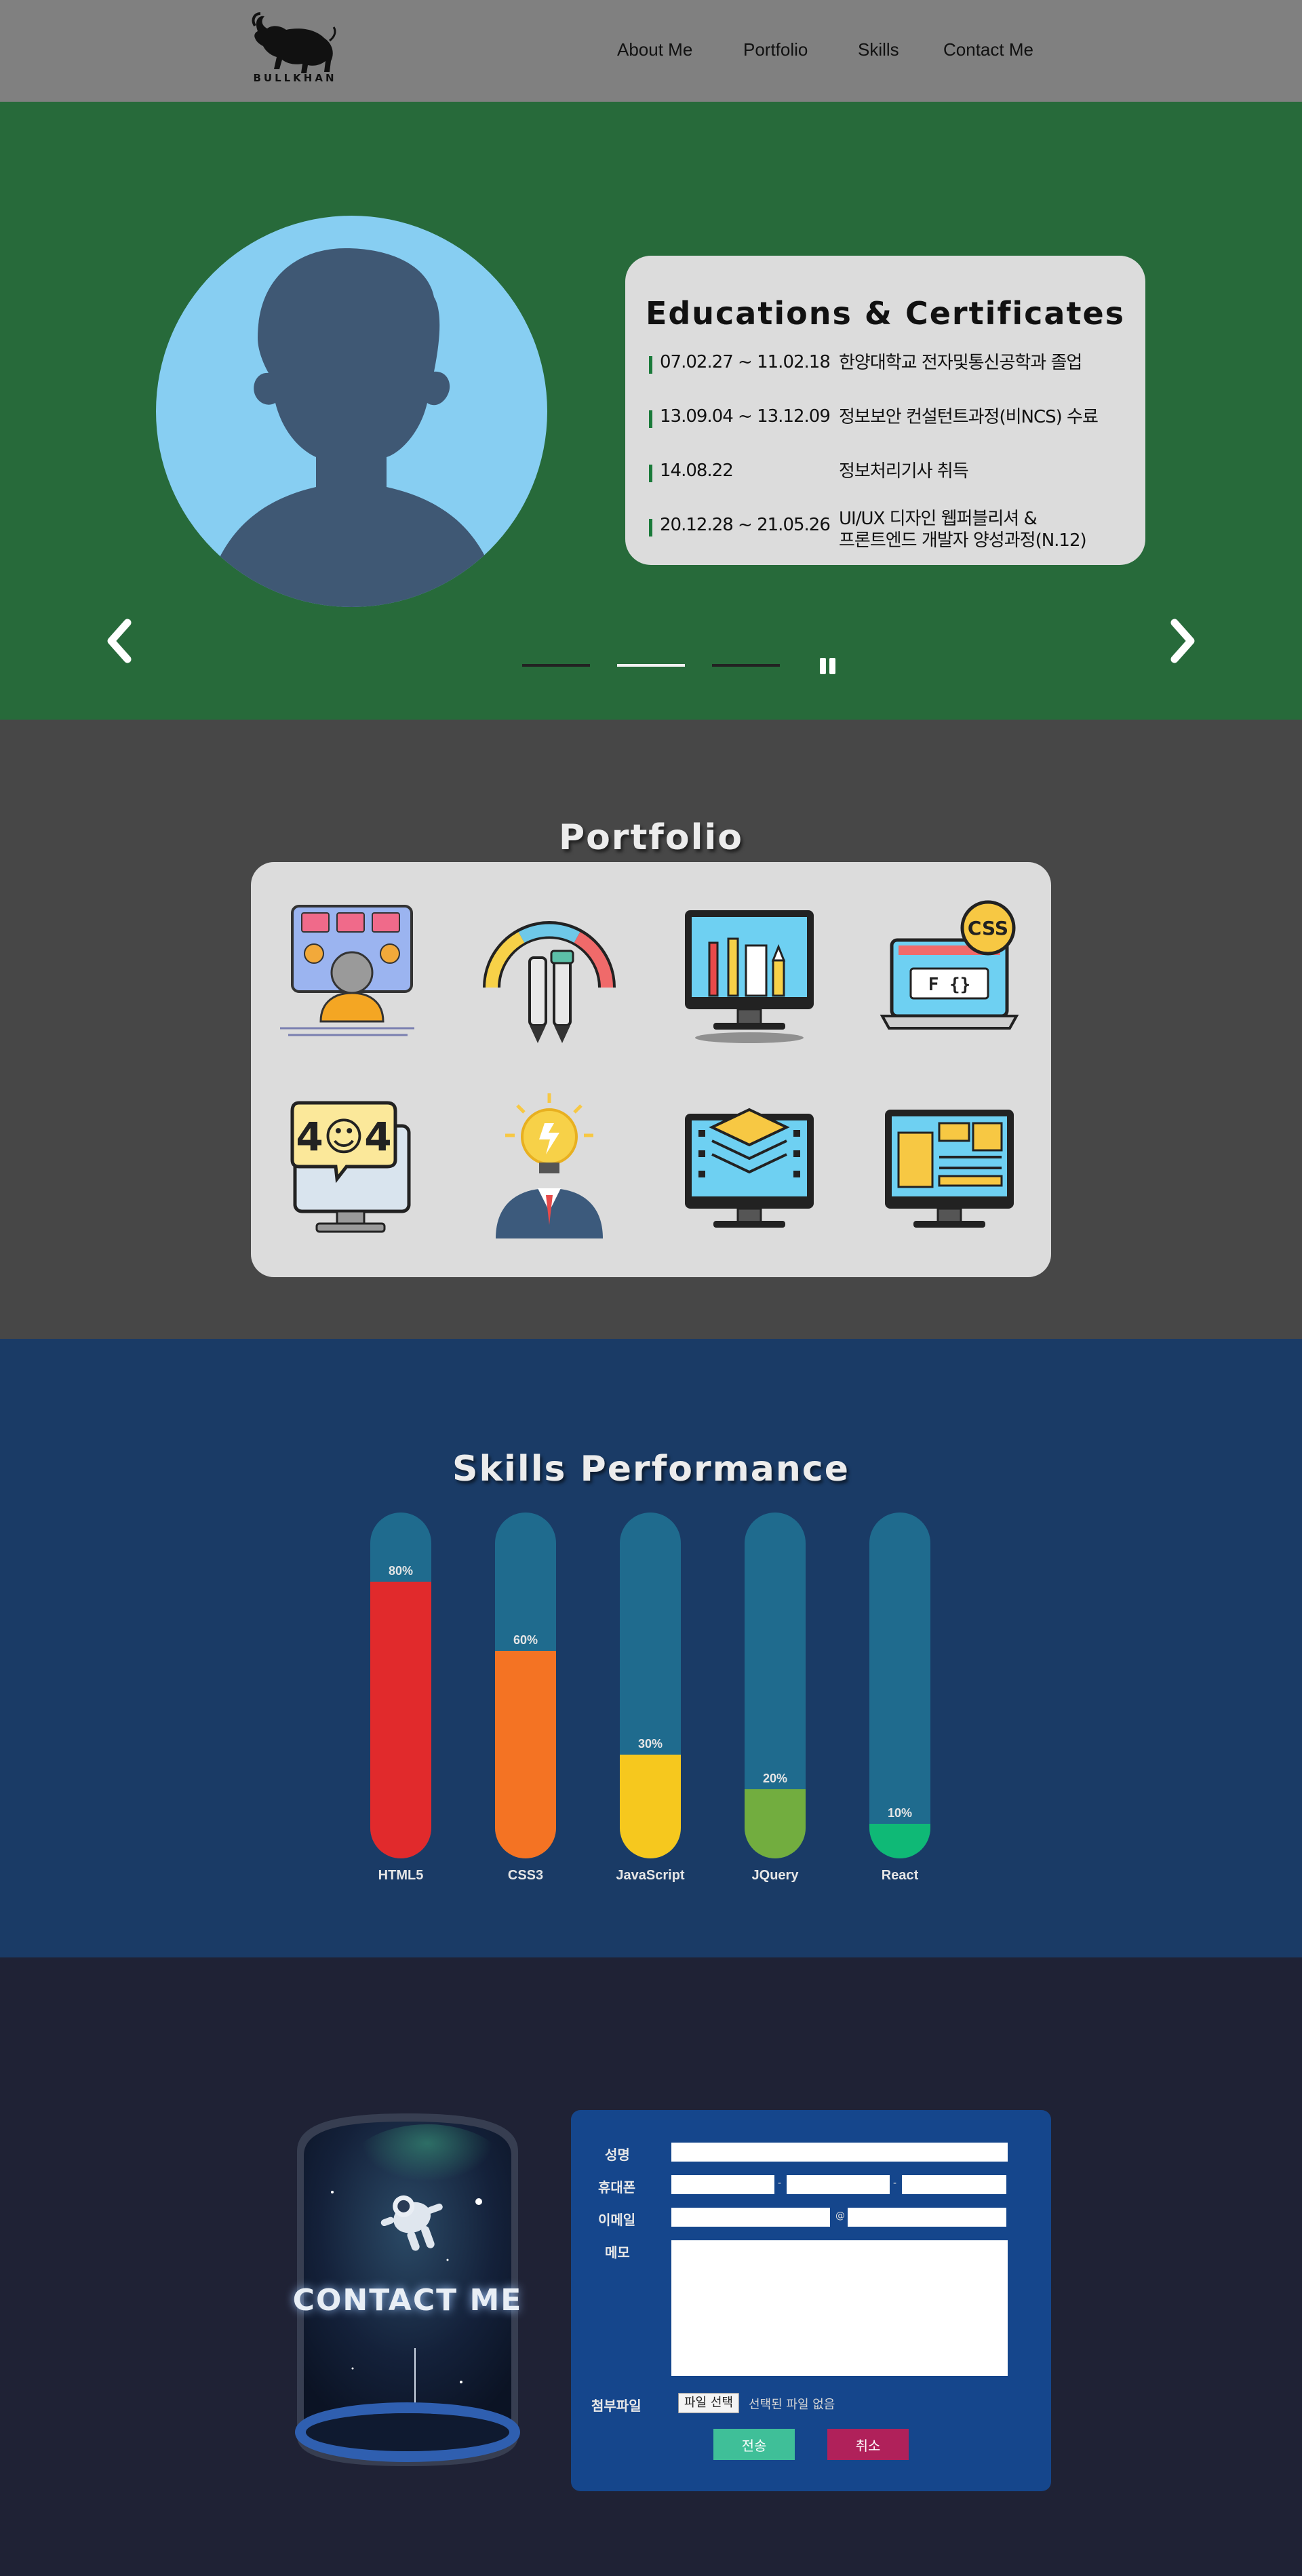 The height and width of the screenshot is (2576, 1302). Describe the element at coordinates (963, 530) in the screenshot. I see `education-desc: UI/UX 디자인 웹퍼블리셔 & 프론트엔드 개발자 양성과정(N.12)` at that location.